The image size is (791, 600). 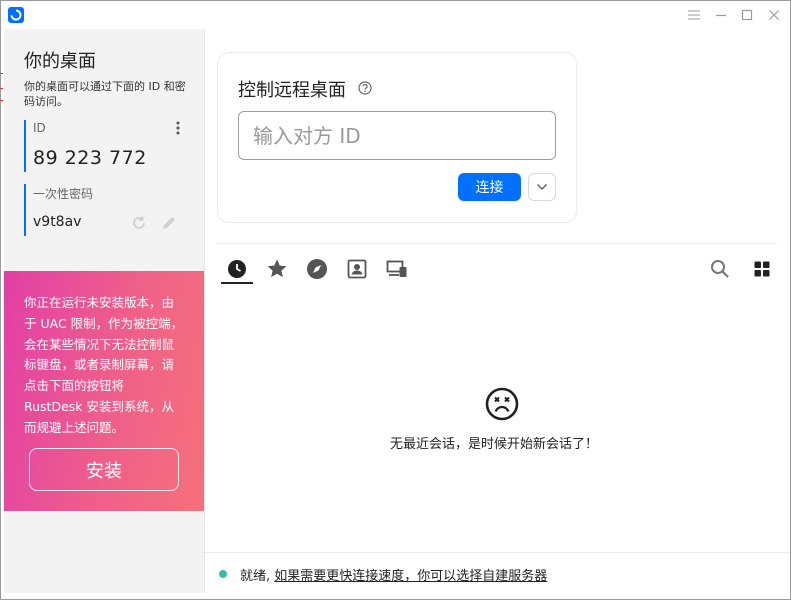 I want to click on control-remote-title: 控制远程桌面, so click(x=292, y=90).